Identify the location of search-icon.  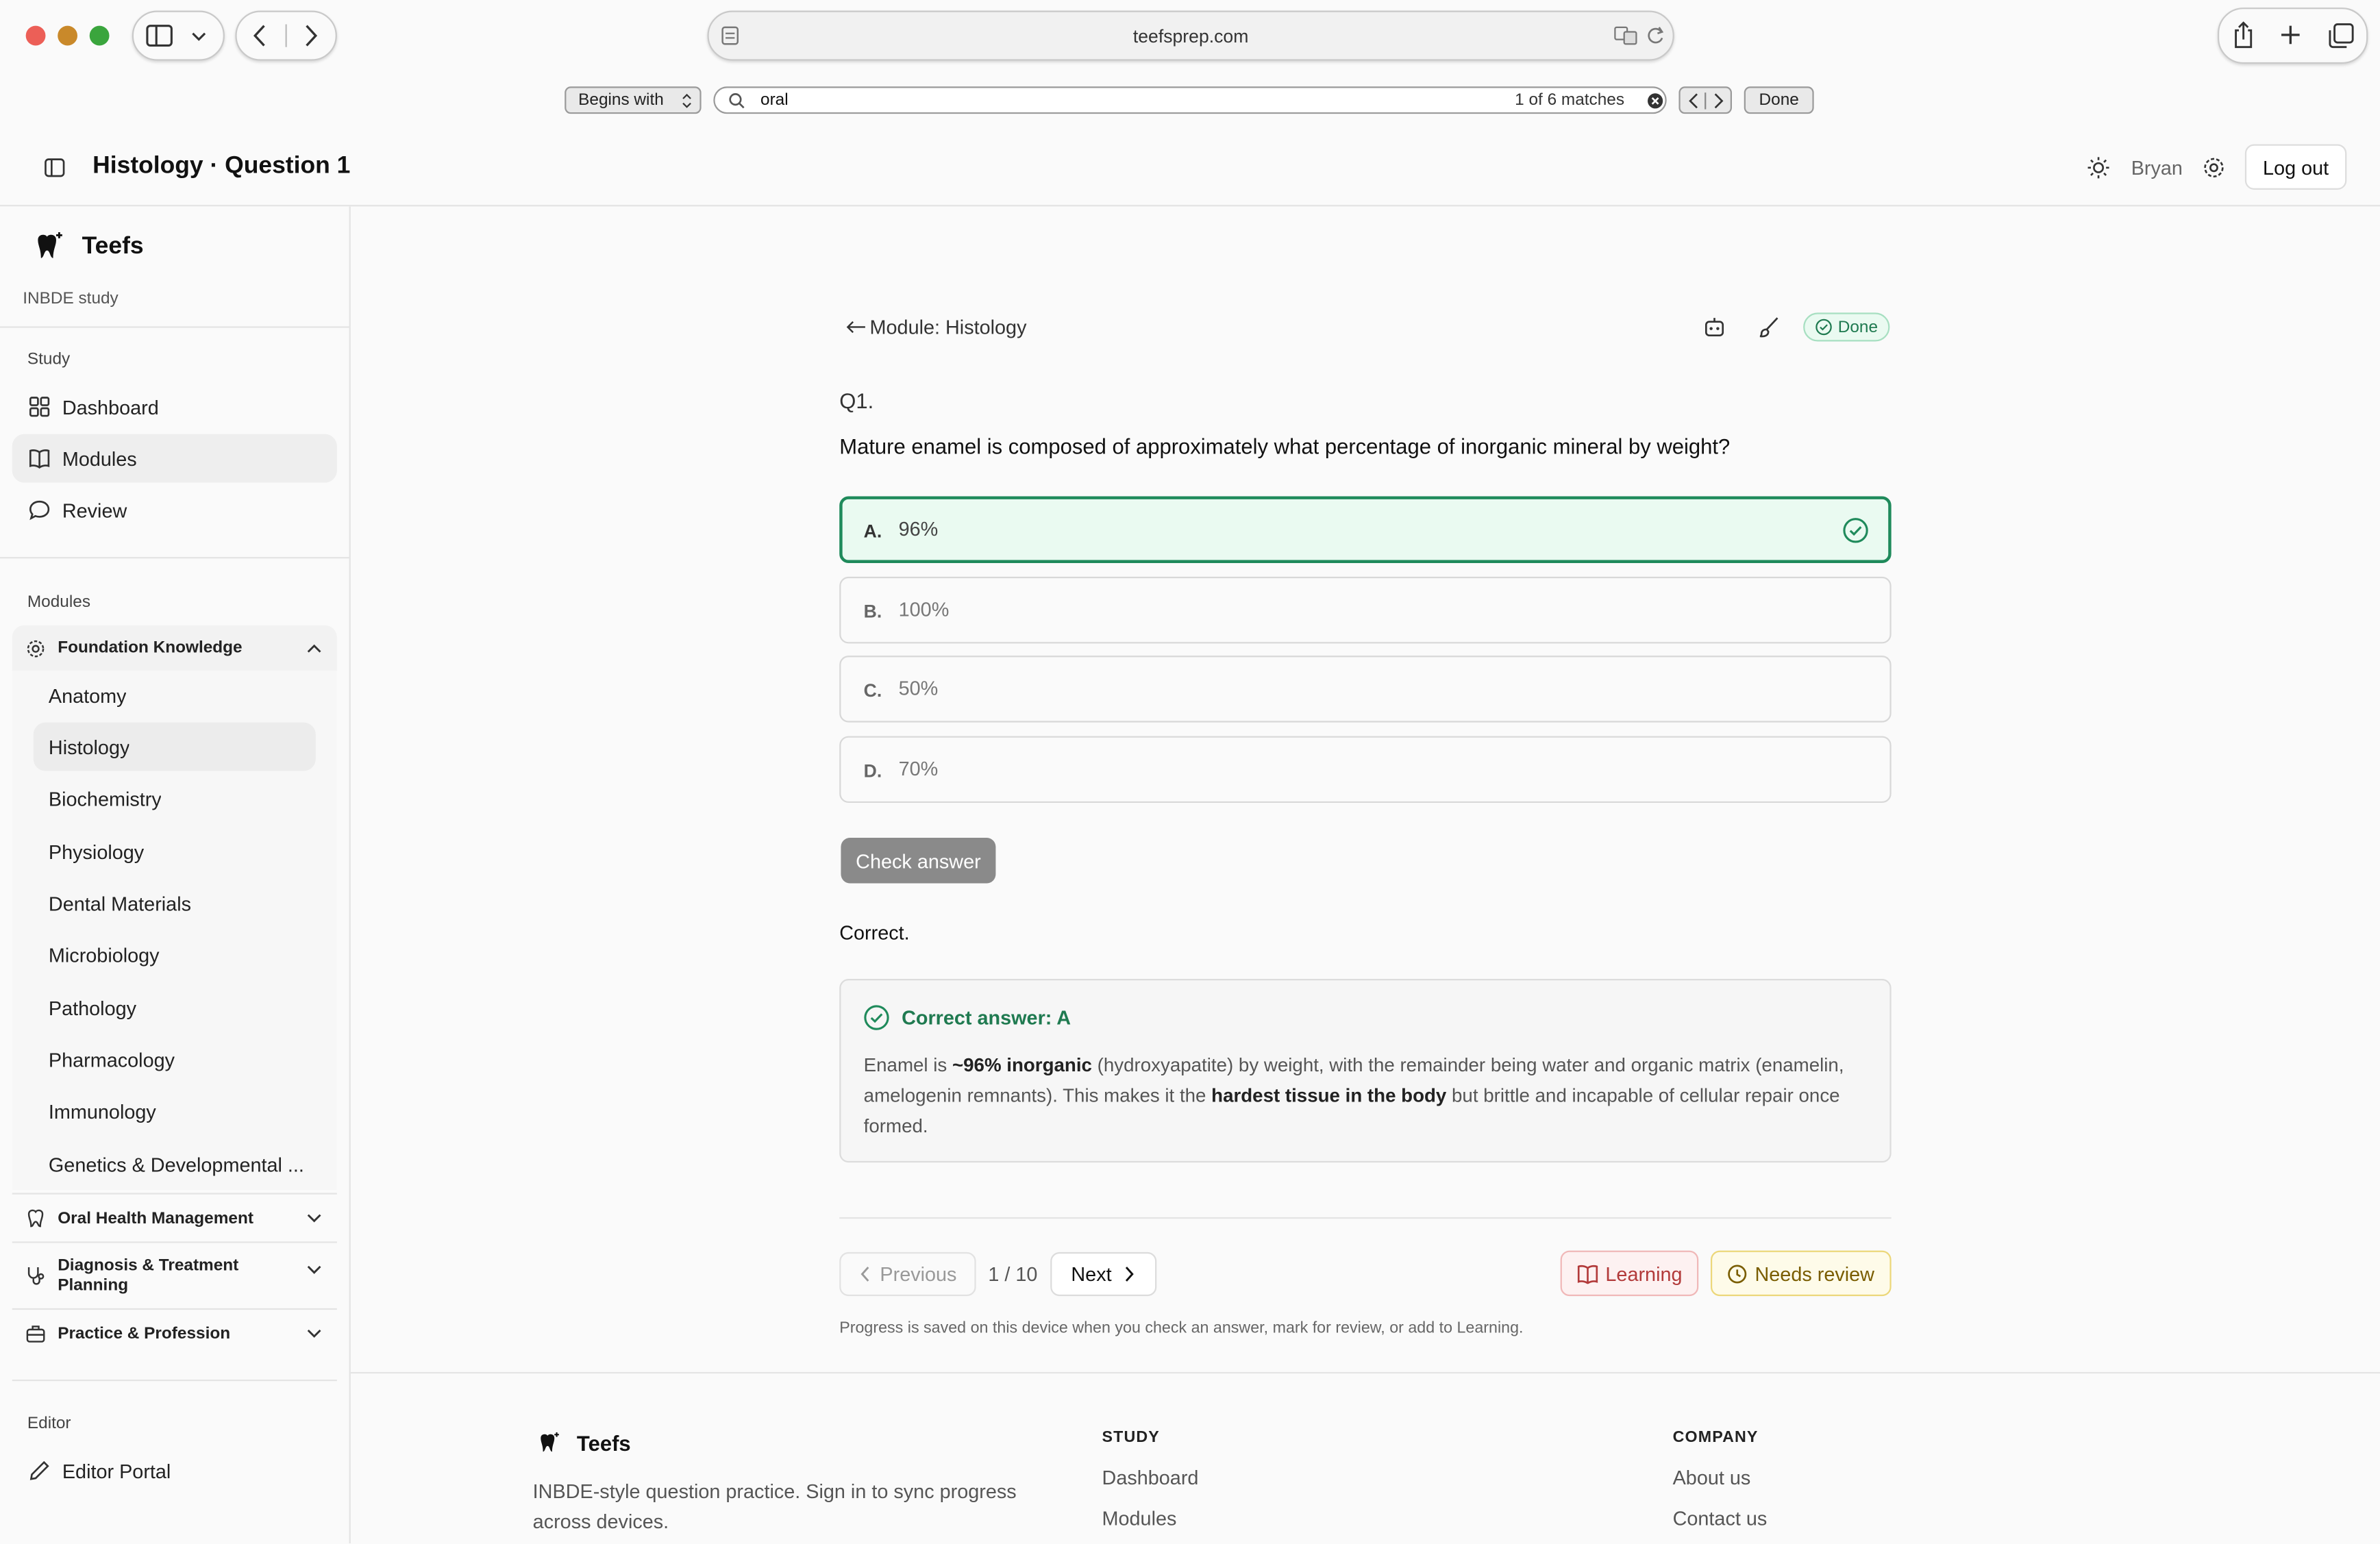
(737, 101).